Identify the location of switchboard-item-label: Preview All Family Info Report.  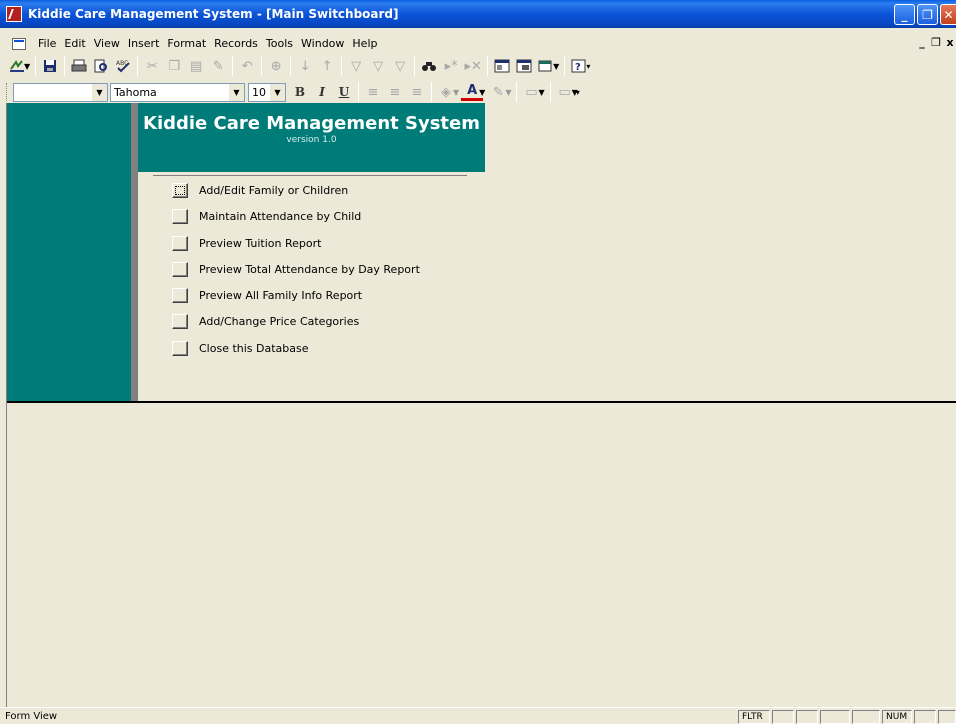
(280, 295).